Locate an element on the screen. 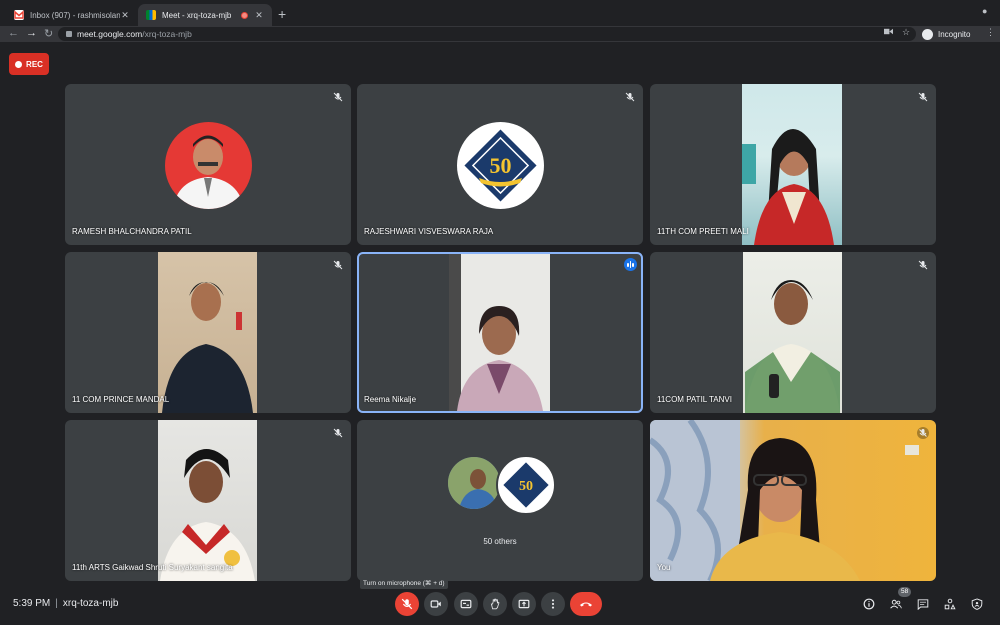  participant-tile: 11COM PATIL TANVI is located at coordinates (793, 332).